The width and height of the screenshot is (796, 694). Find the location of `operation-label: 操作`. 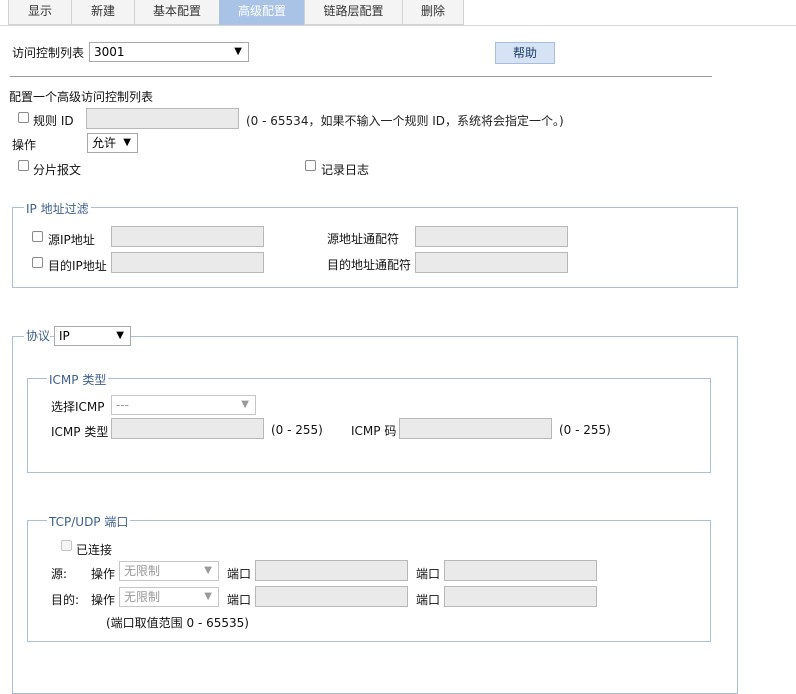

operation-label: 操作 is located at coordinates (24, 145).